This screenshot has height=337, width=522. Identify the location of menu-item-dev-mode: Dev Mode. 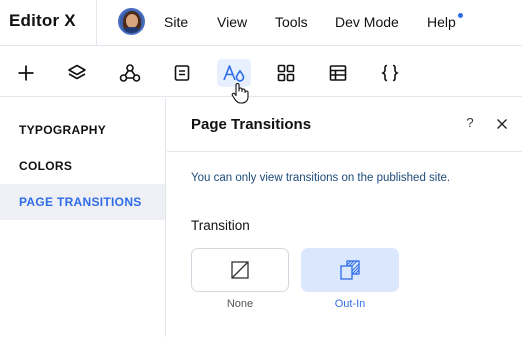
(367, 22).